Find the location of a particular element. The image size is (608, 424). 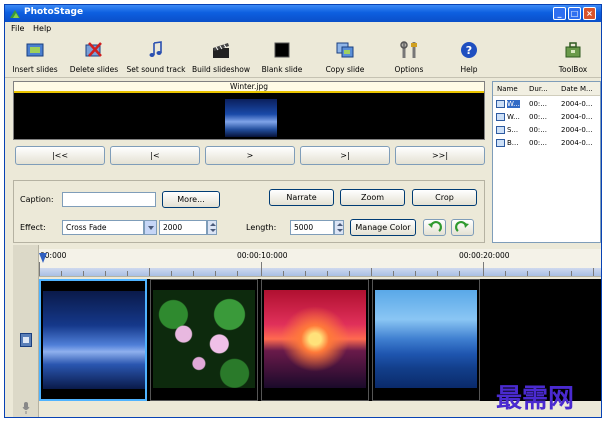

menu-bar: File Help is located at coordinates (303, 28).